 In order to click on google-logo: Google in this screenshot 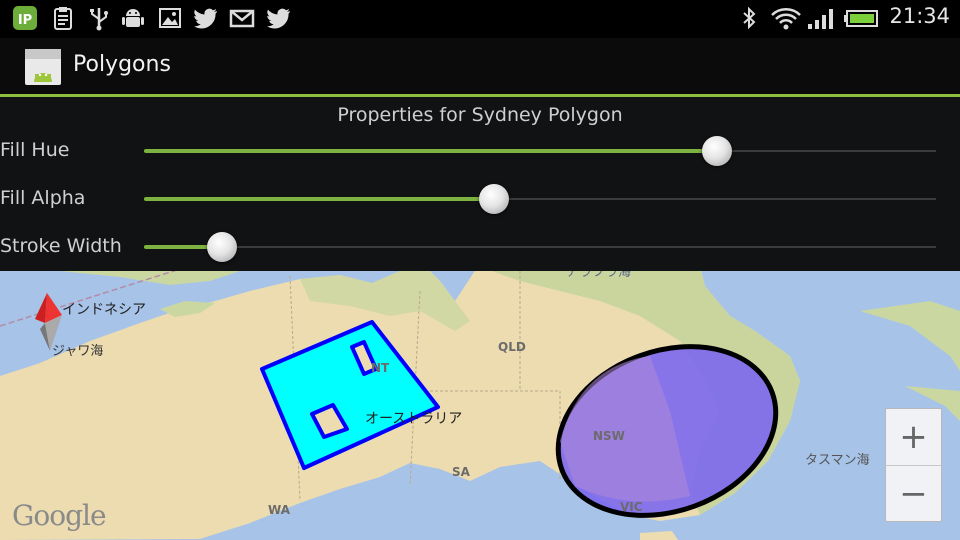, I will do `click(59, 515)`.